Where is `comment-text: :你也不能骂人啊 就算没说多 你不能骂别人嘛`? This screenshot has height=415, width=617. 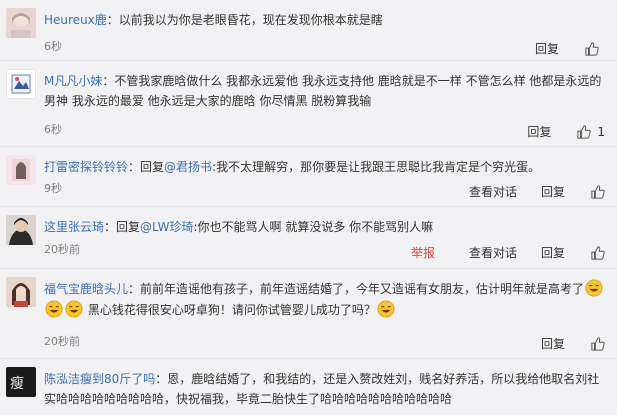 comment-text: :你也不能骂人啊 就算没说多 你不能骂别人嘛 is located at coordinates (313, 227).